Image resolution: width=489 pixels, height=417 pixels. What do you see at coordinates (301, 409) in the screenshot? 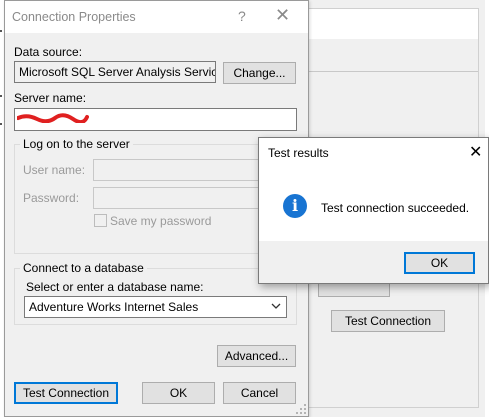
I see `resize-grip-icon` at bounding box center [301, 409].